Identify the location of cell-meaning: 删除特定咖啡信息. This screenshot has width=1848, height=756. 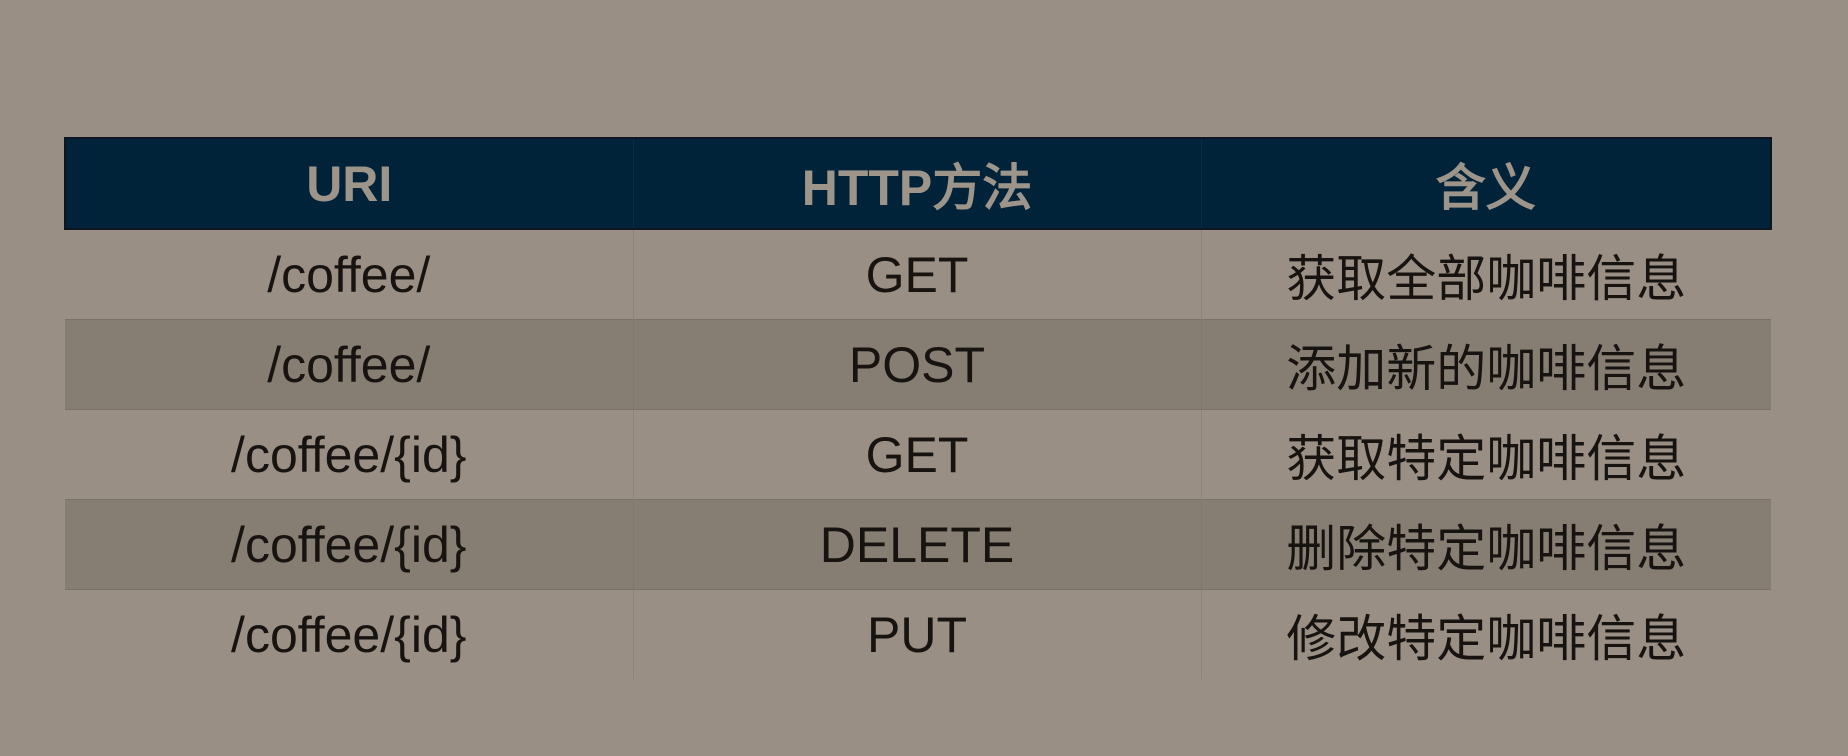
(1485, 544).